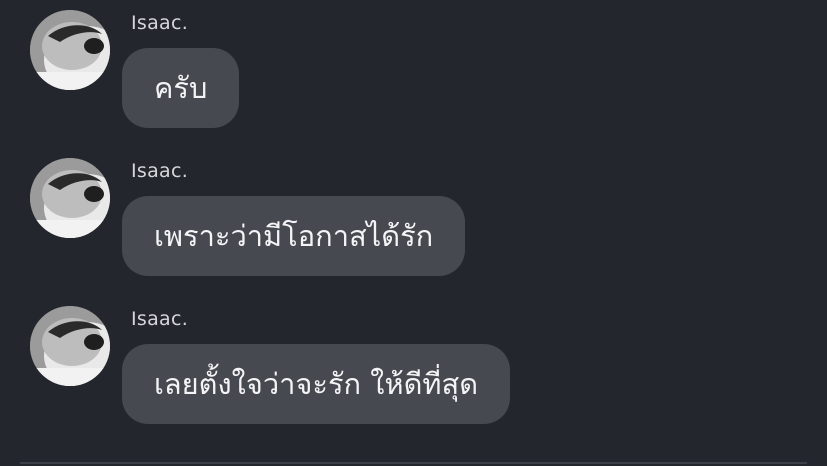  Describe the element at coordinates (316, 384) in the screenshot. I see `message-bubble: เลยตั้งใจว่าจะรัก ให้ดีที่สุด` at that location.